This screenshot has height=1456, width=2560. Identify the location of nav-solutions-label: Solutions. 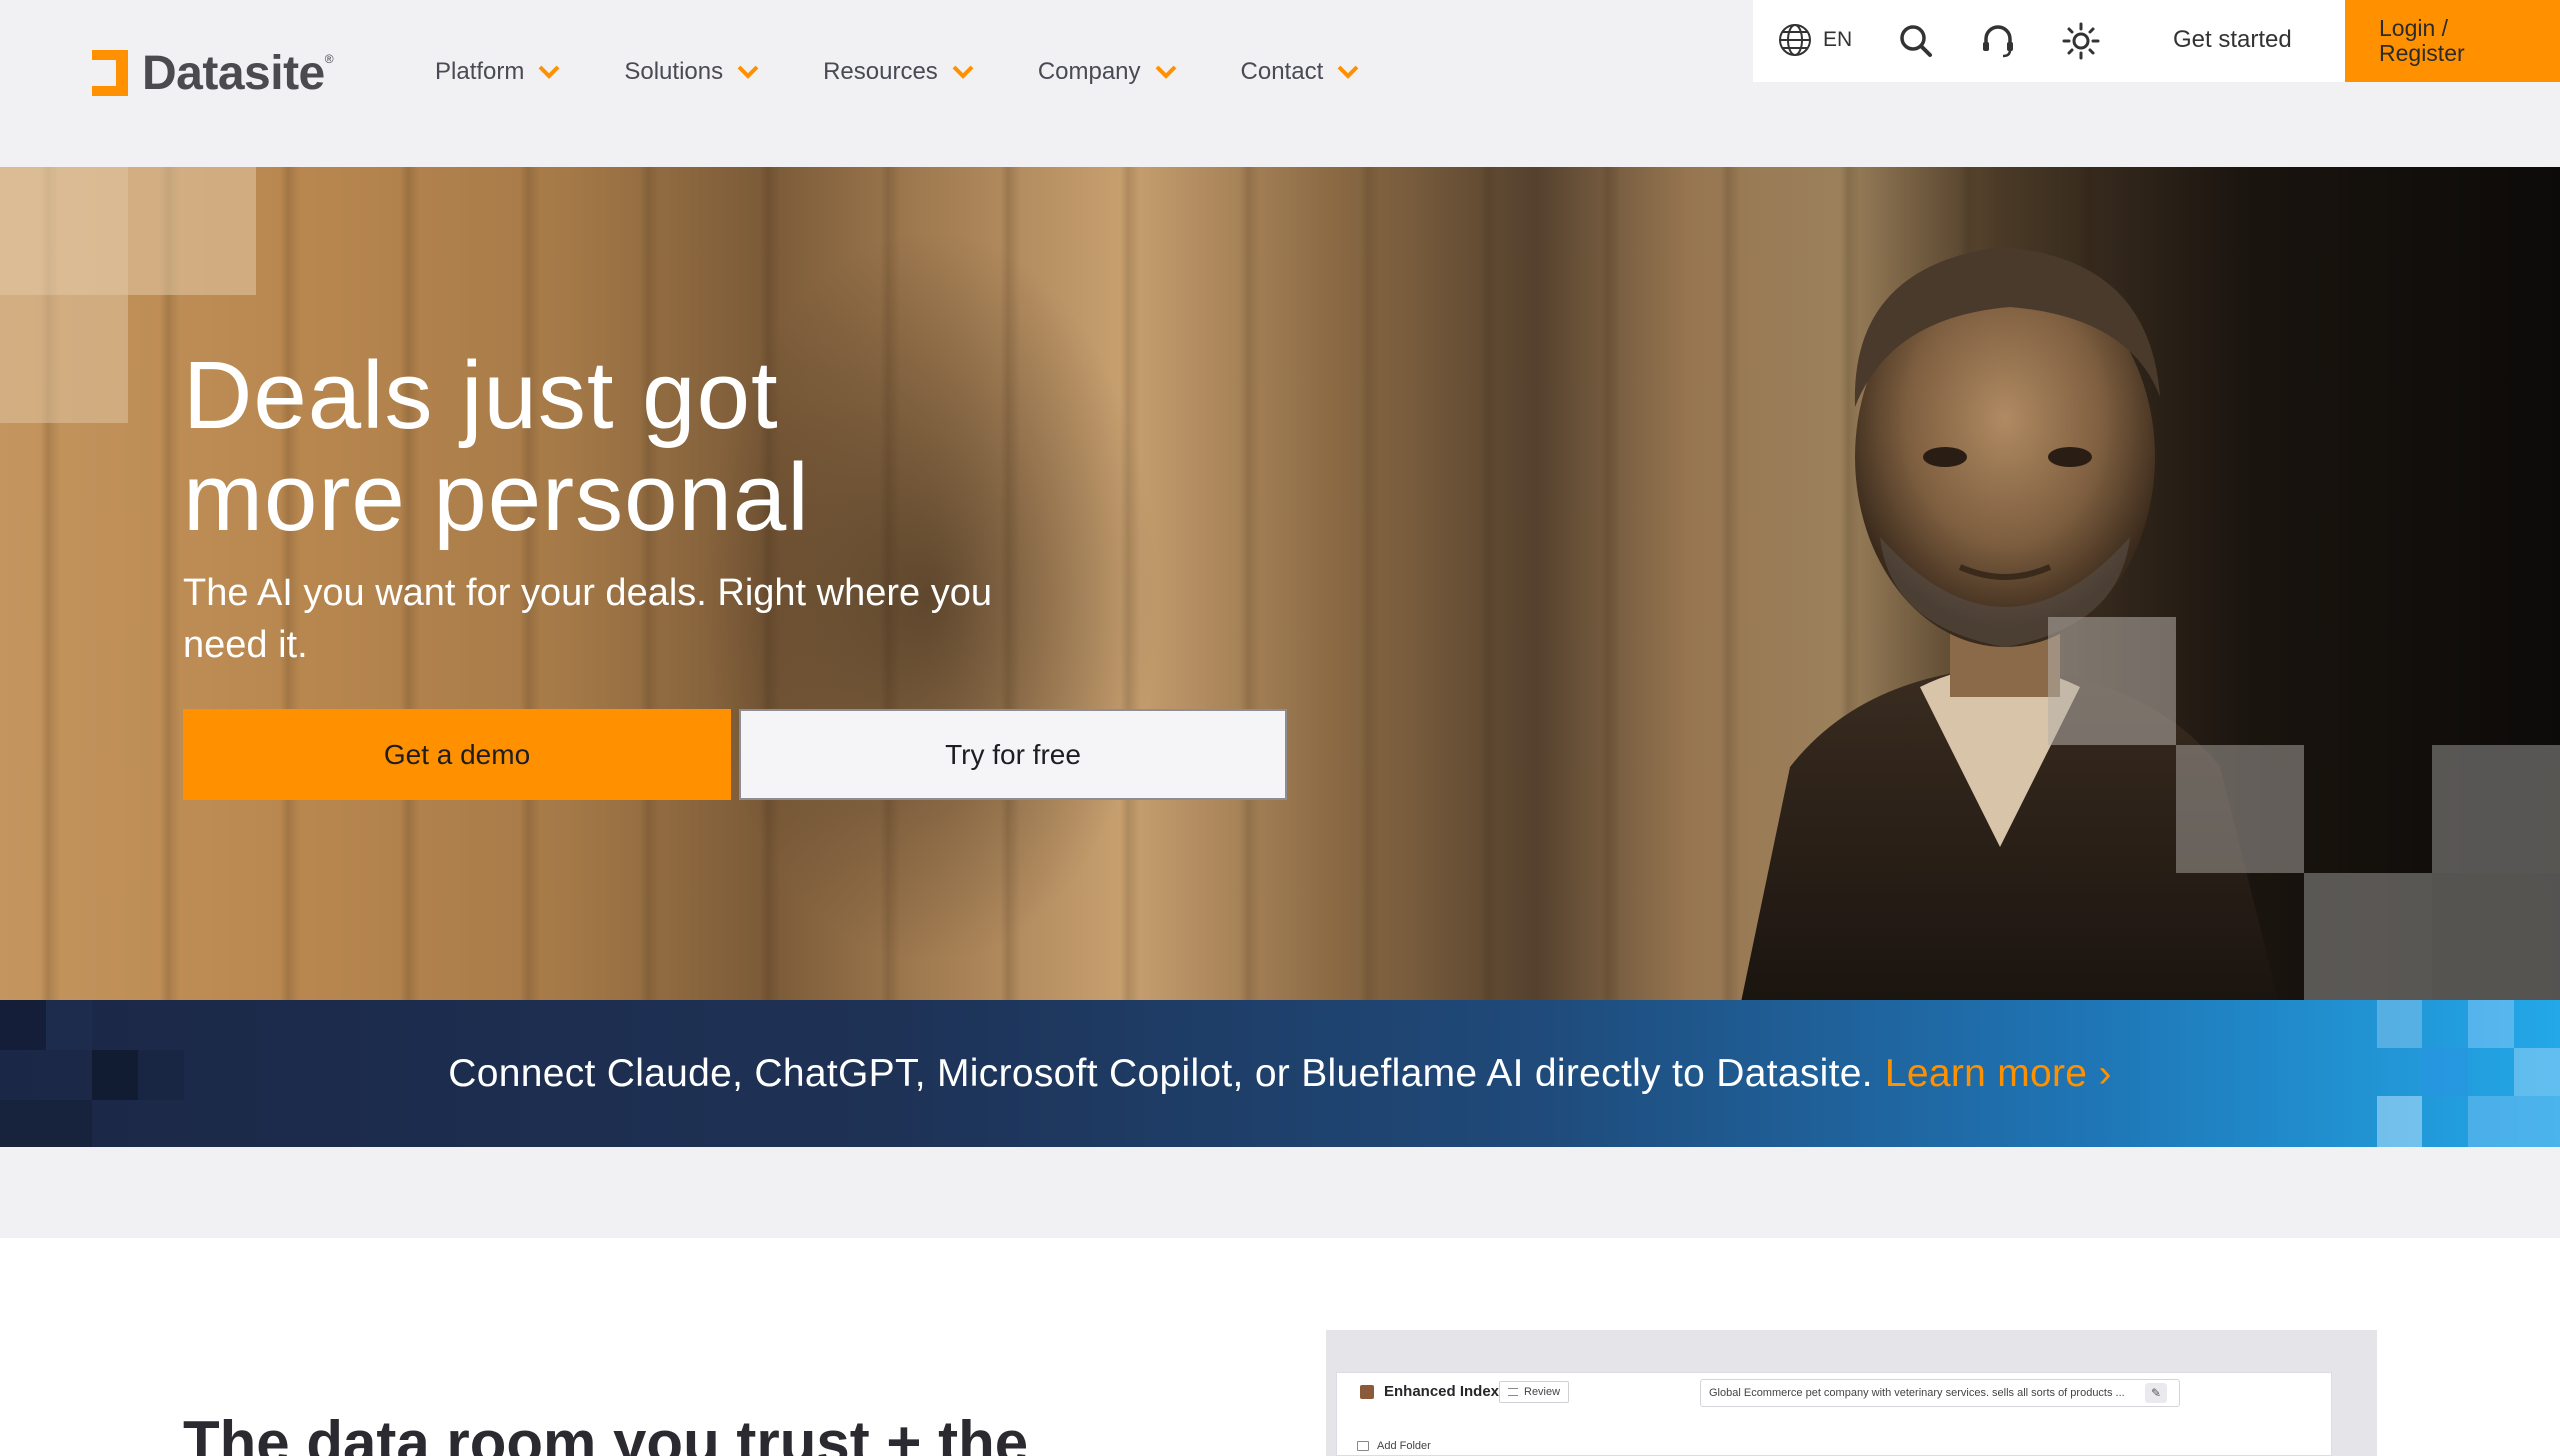
(674, 71).